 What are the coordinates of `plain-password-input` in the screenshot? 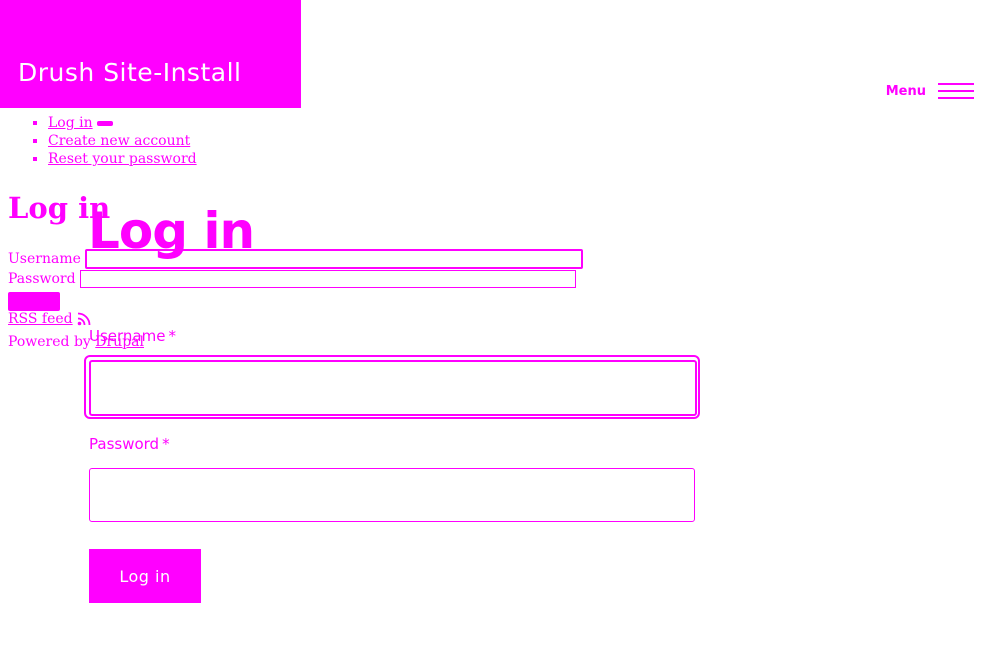 It's located at (327, 279).